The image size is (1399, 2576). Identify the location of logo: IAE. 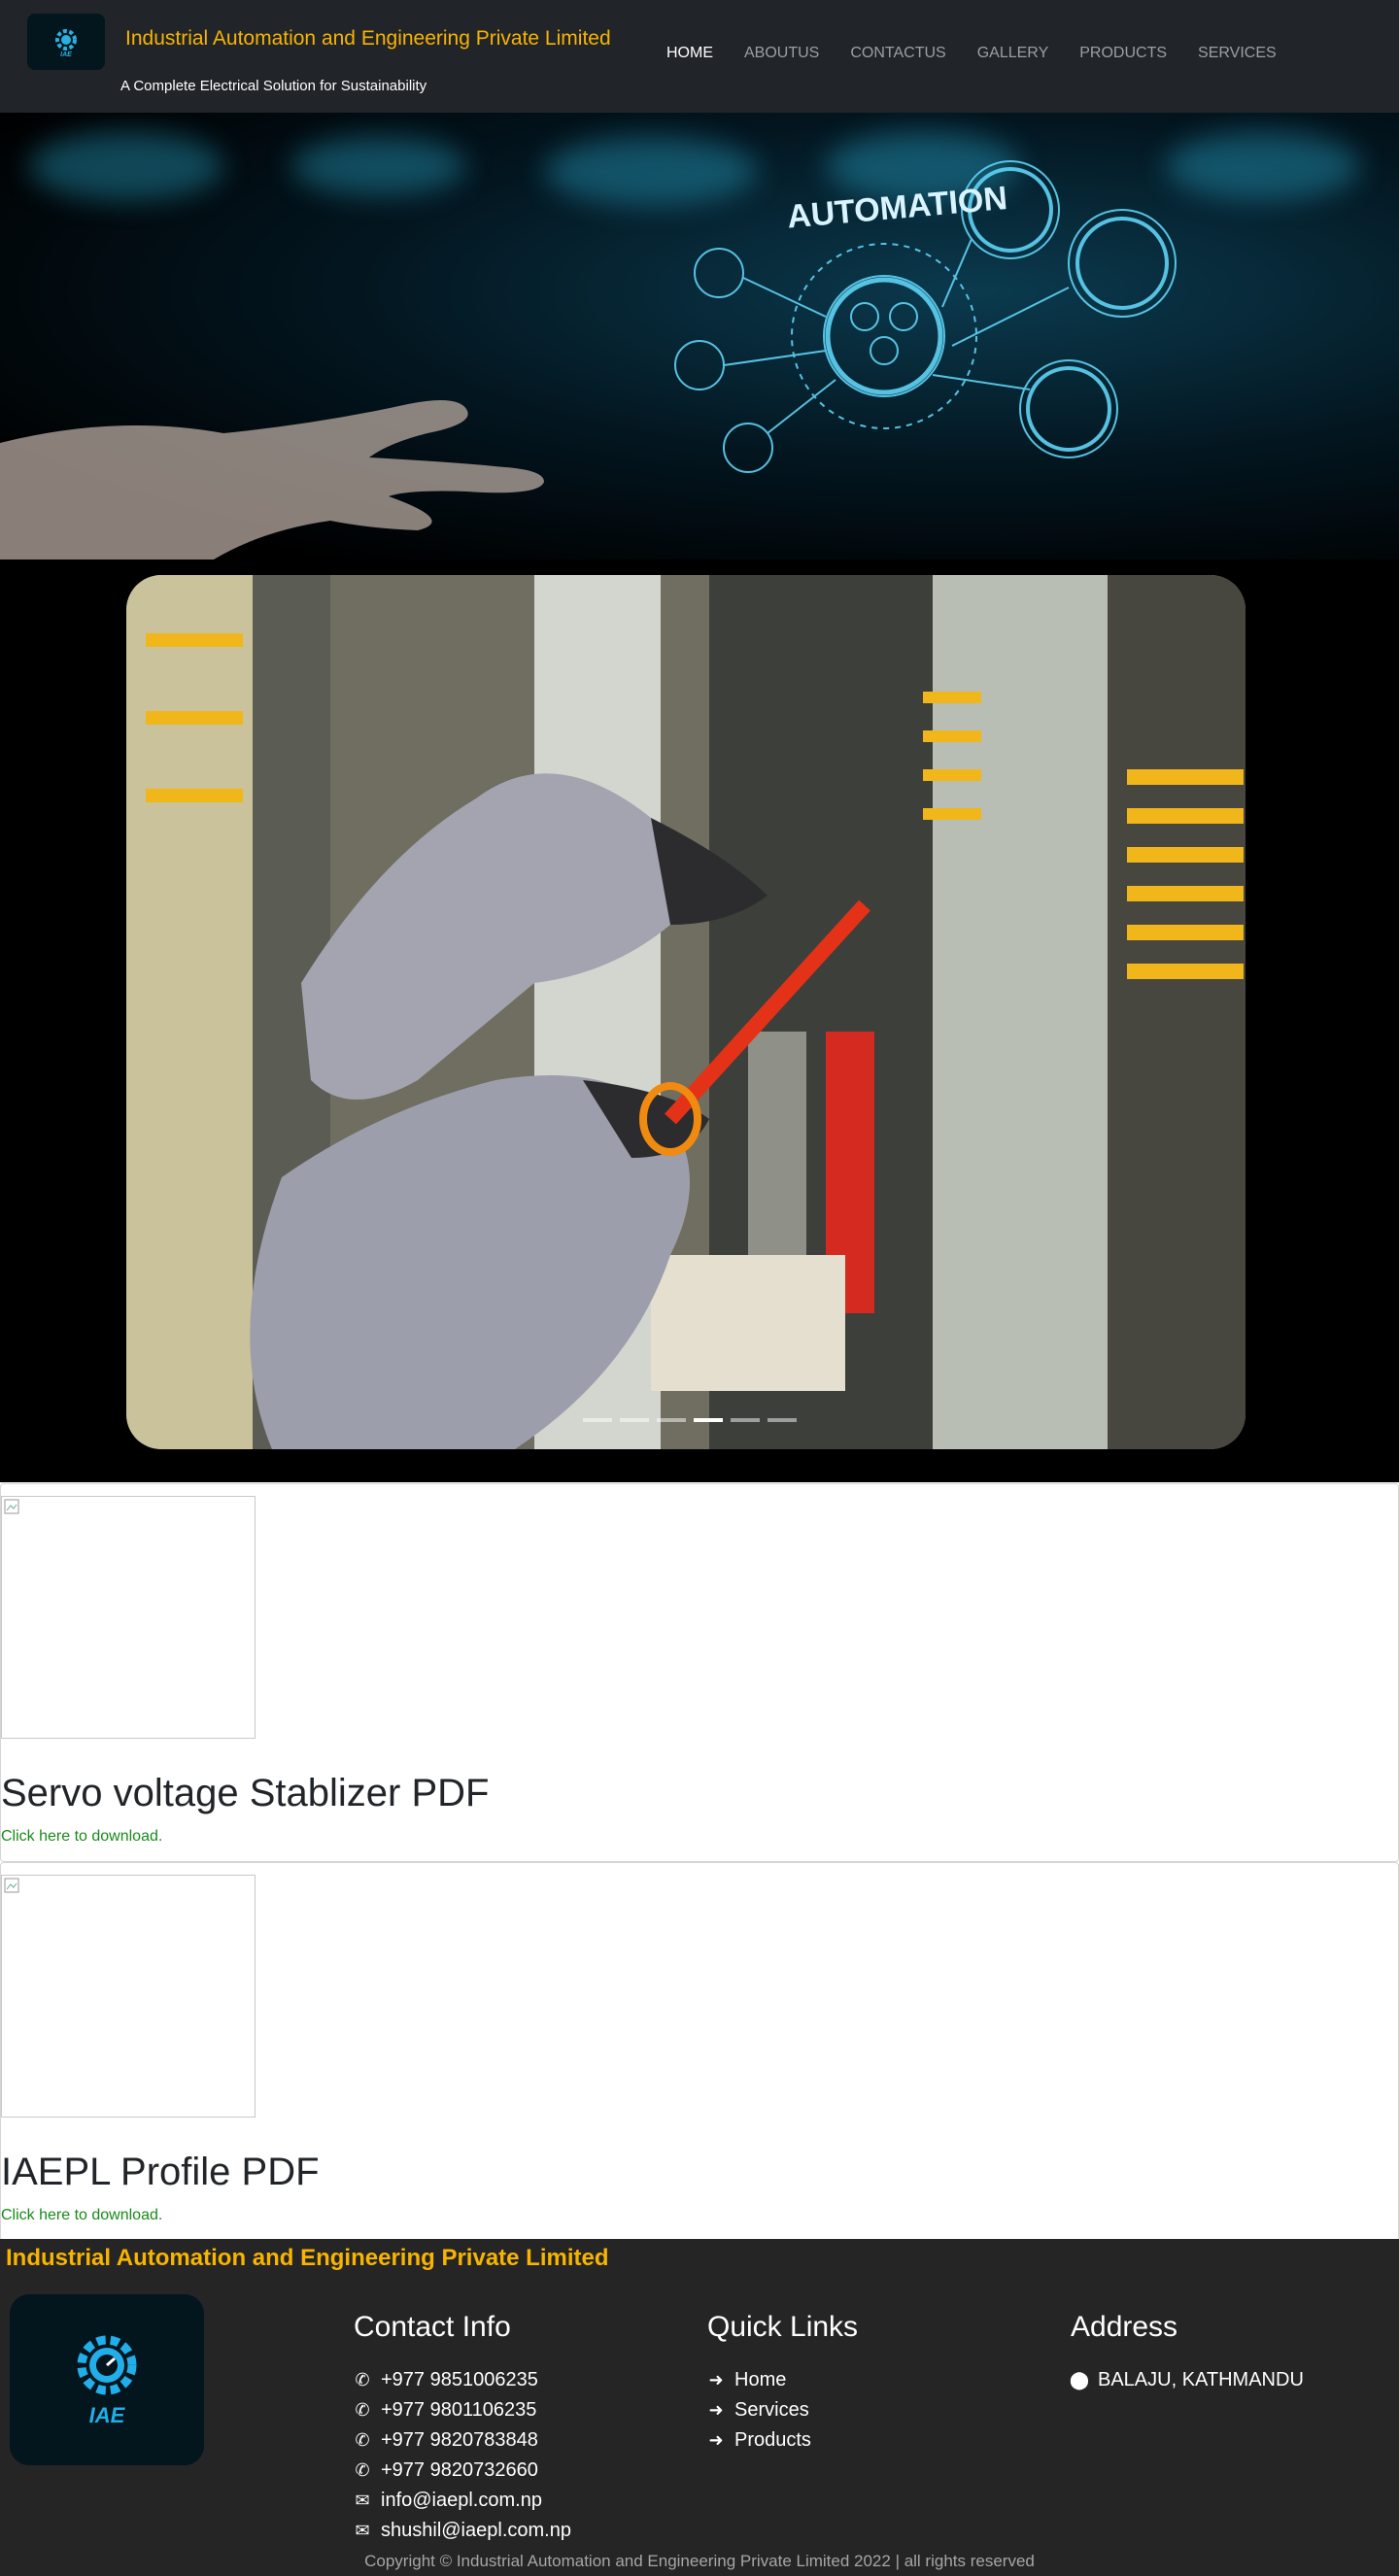
(66, 42).